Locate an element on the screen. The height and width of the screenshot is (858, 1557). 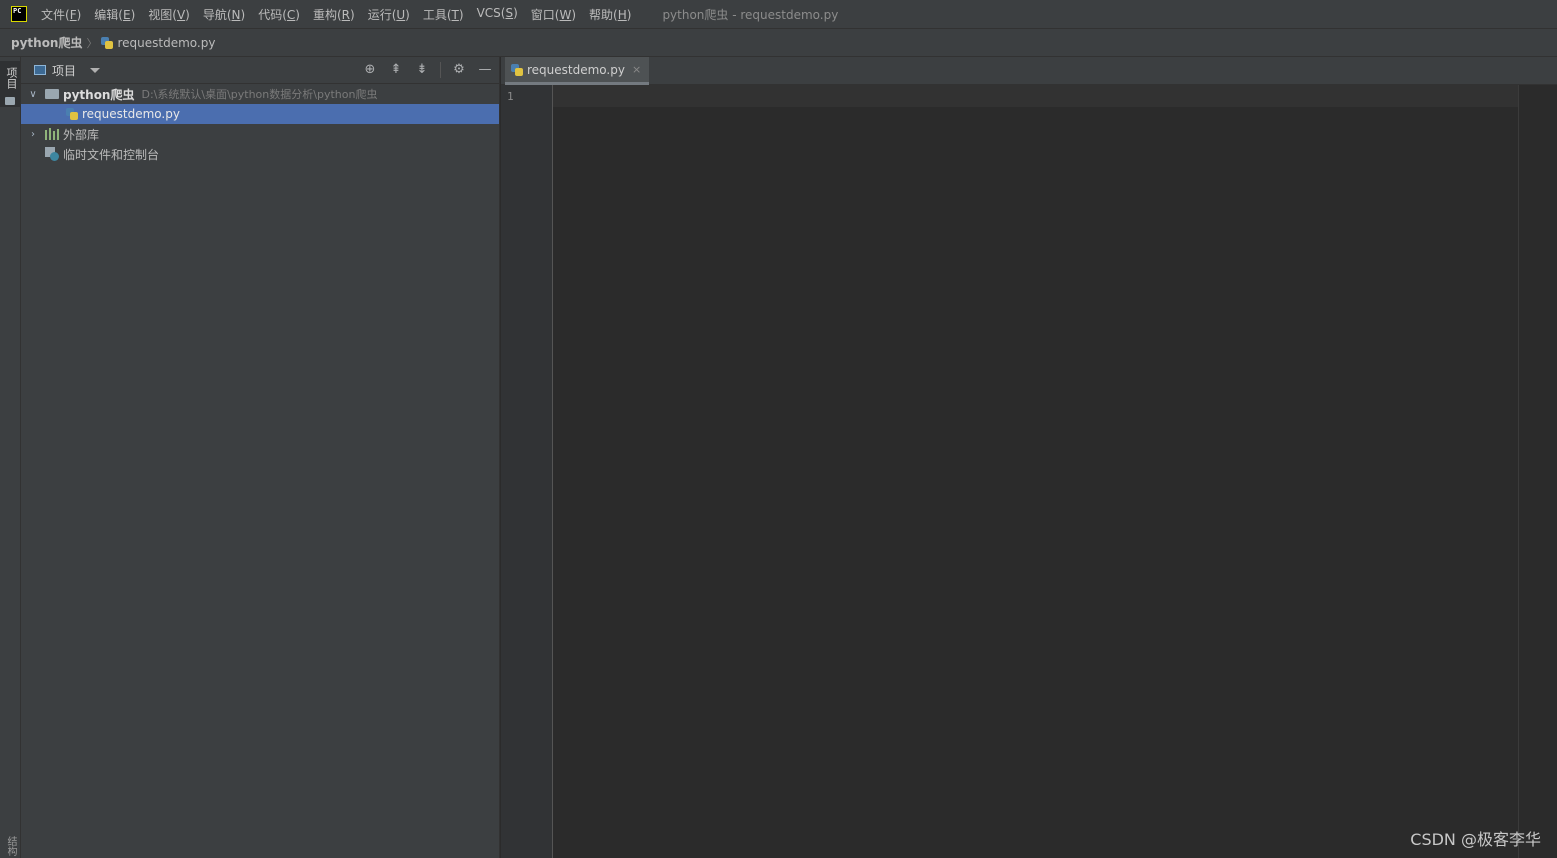
tree-scratches-label: 临时文件和控制台 is located at coordinates (111, 154).